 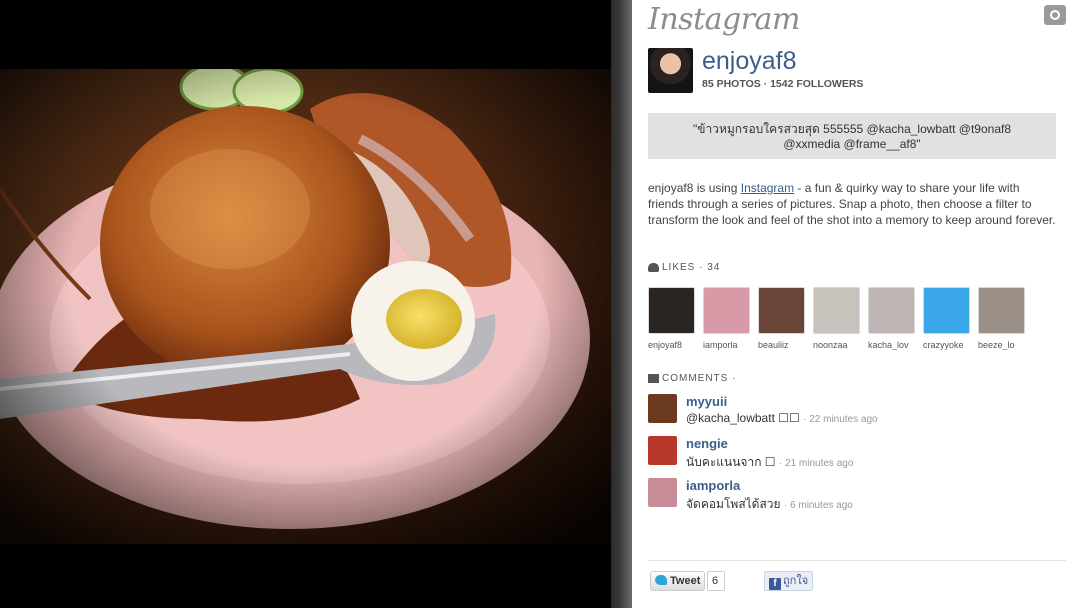 What do you see at coordinates (706, 401) in the screenshot?
I see `comment-user: myyuii` at bounding box center [706, 401].